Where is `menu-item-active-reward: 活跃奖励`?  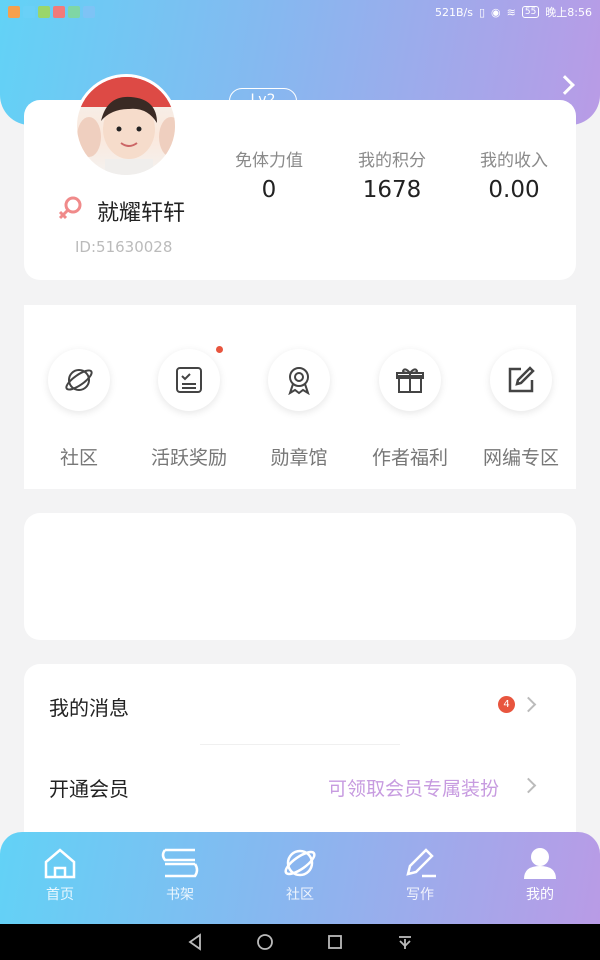 menu-item-active-reward: 活跃奖励 is located at coordinates (189, 408).